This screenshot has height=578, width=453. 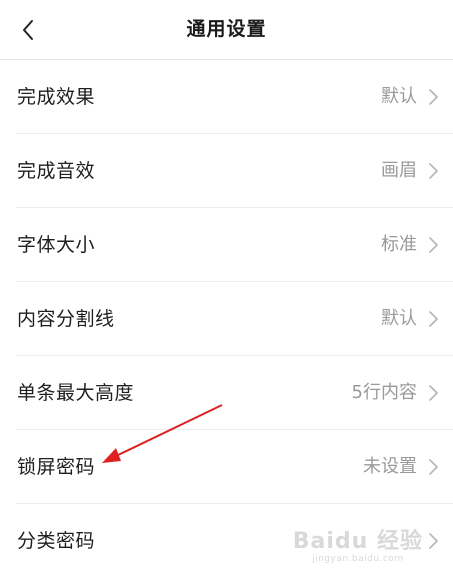 What do you see at coordinates (56, 245) in the screenshot?
I see `setting-label: 字体大小` at bounding box center [56, 245].